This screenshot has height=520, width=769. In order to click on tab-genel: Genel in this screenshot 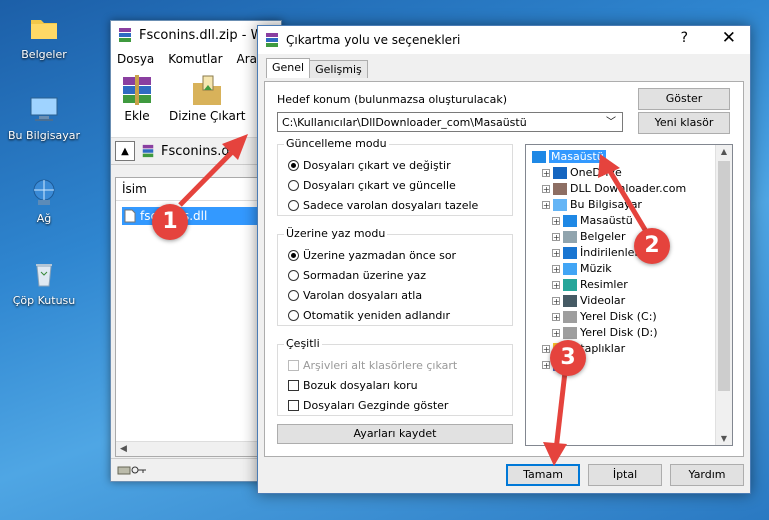, I will do `click(288, 68)`.